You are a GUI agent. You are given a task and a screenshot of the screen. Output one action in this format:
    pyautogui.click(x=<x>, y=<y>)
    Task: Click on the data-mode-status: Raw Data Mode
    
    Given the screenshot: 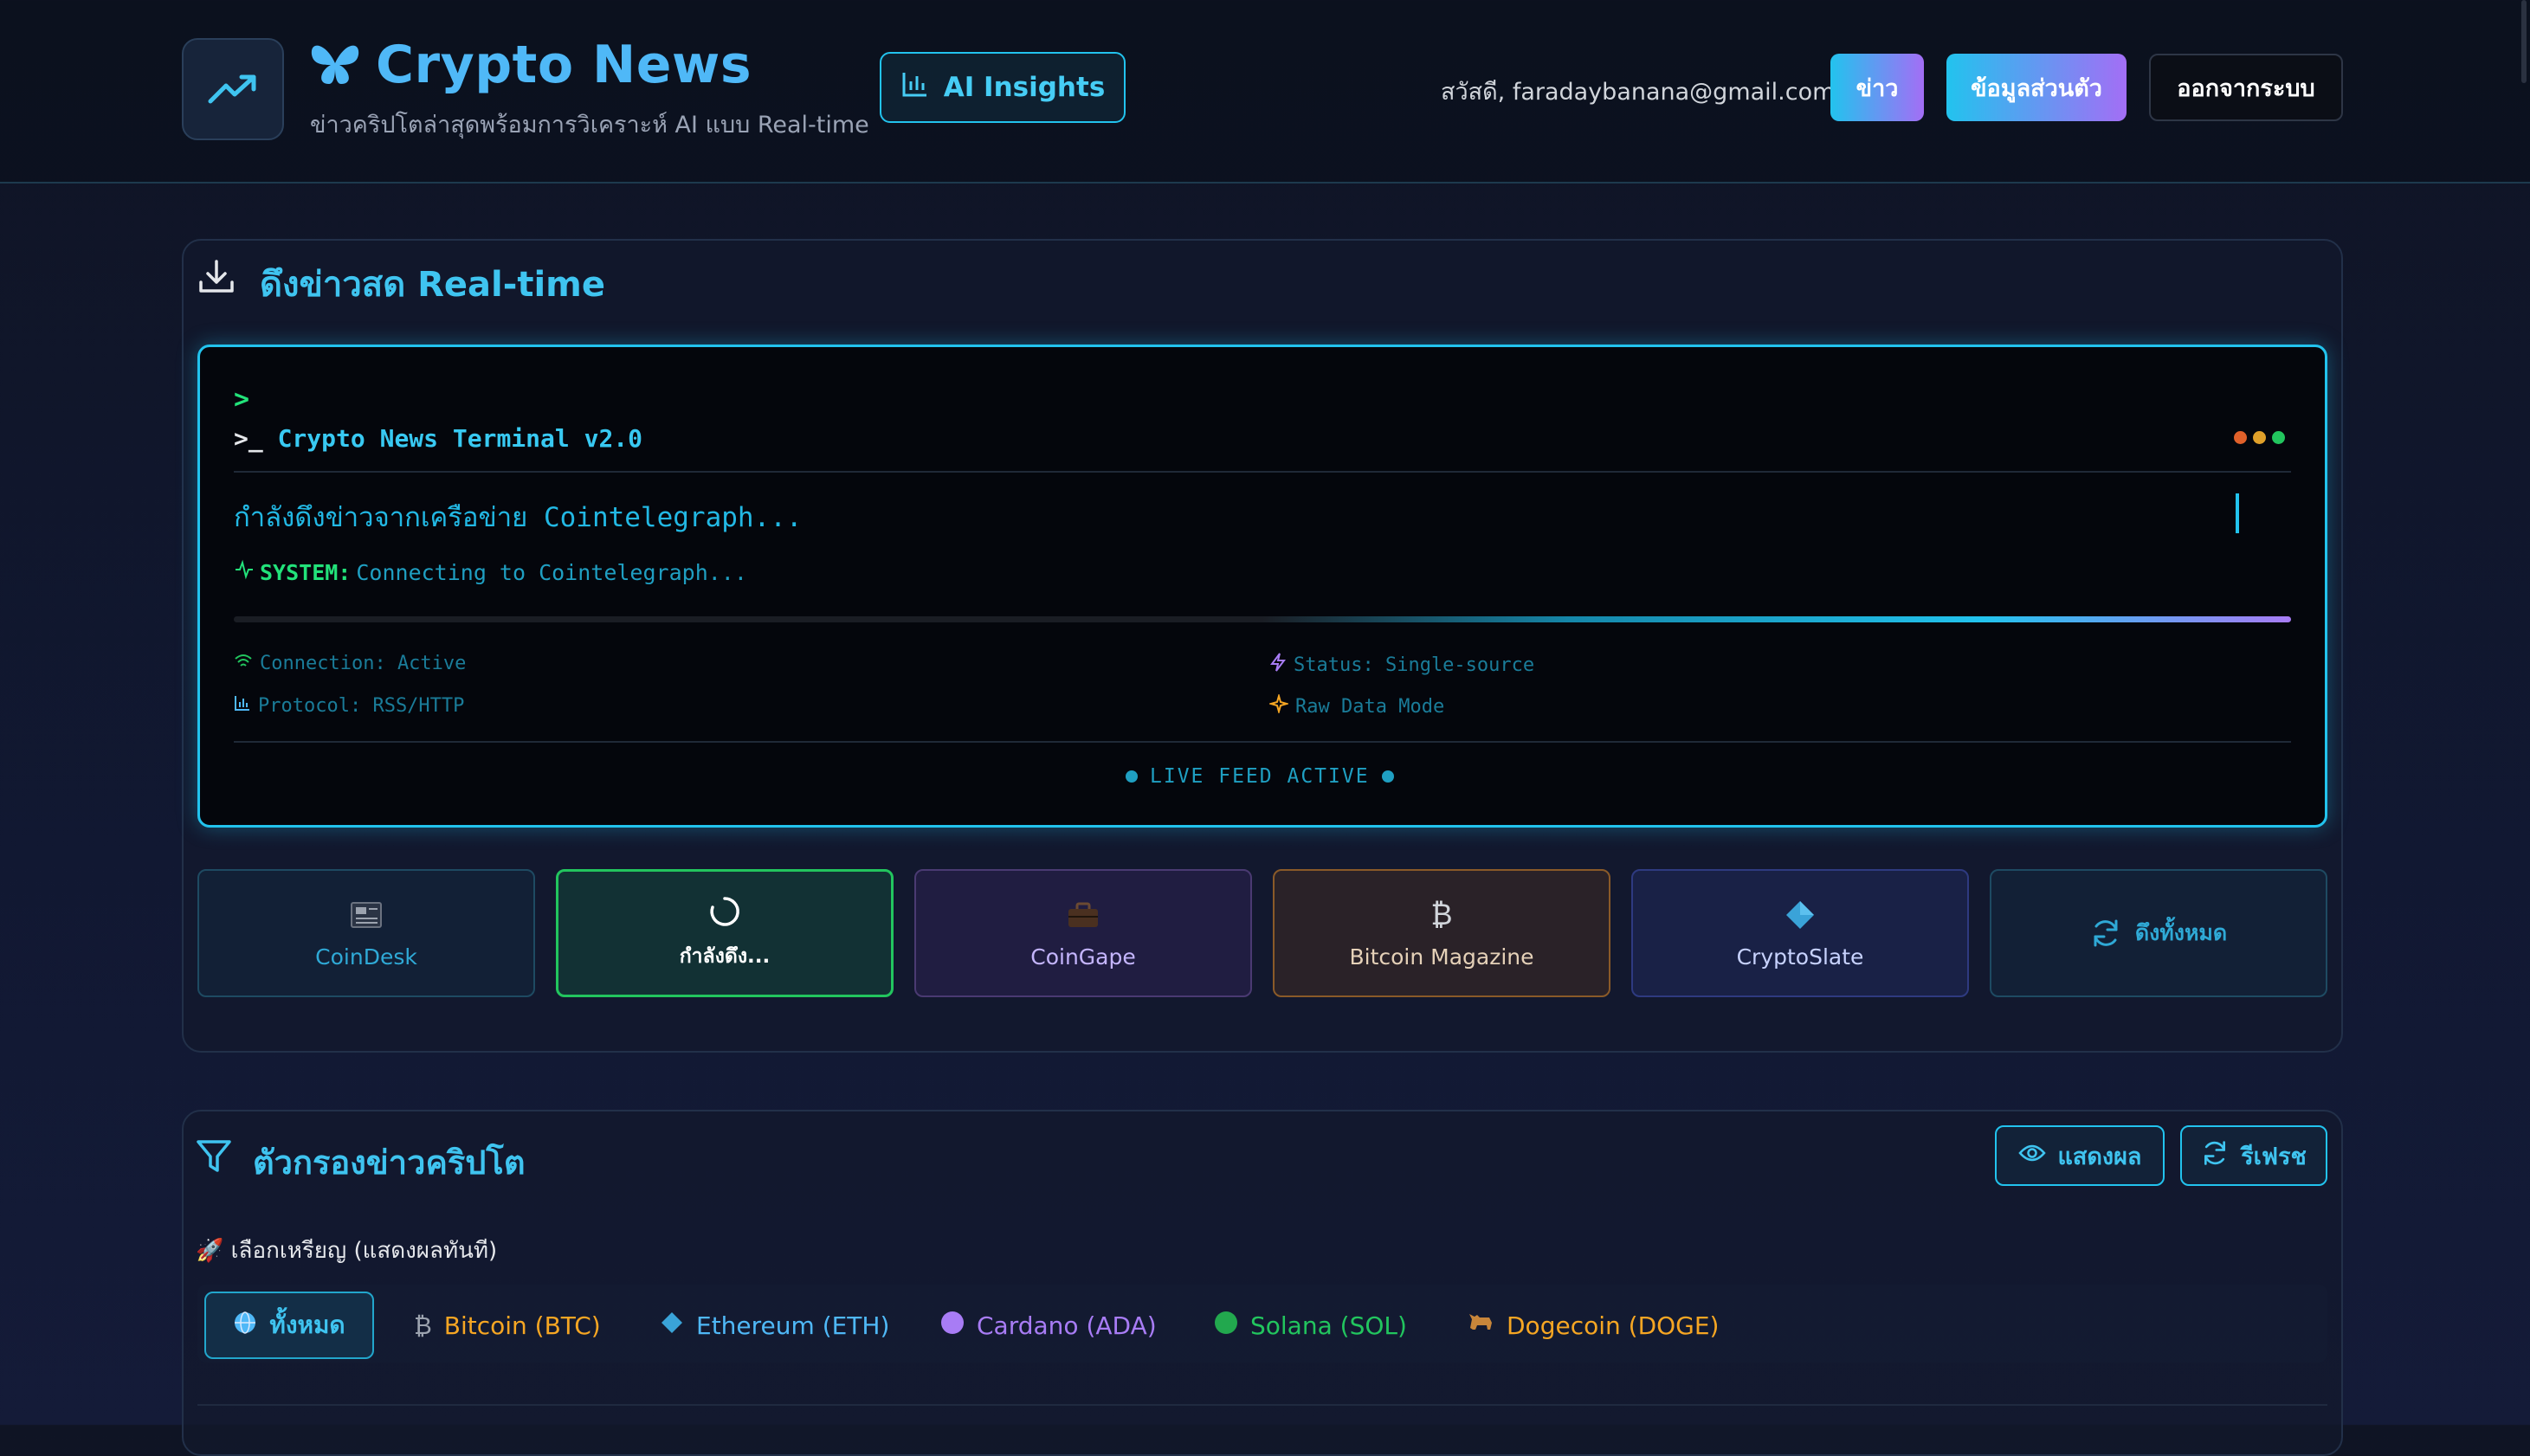 What is the action you would take?
    pyautogui.click(x=1356, y=705)
    